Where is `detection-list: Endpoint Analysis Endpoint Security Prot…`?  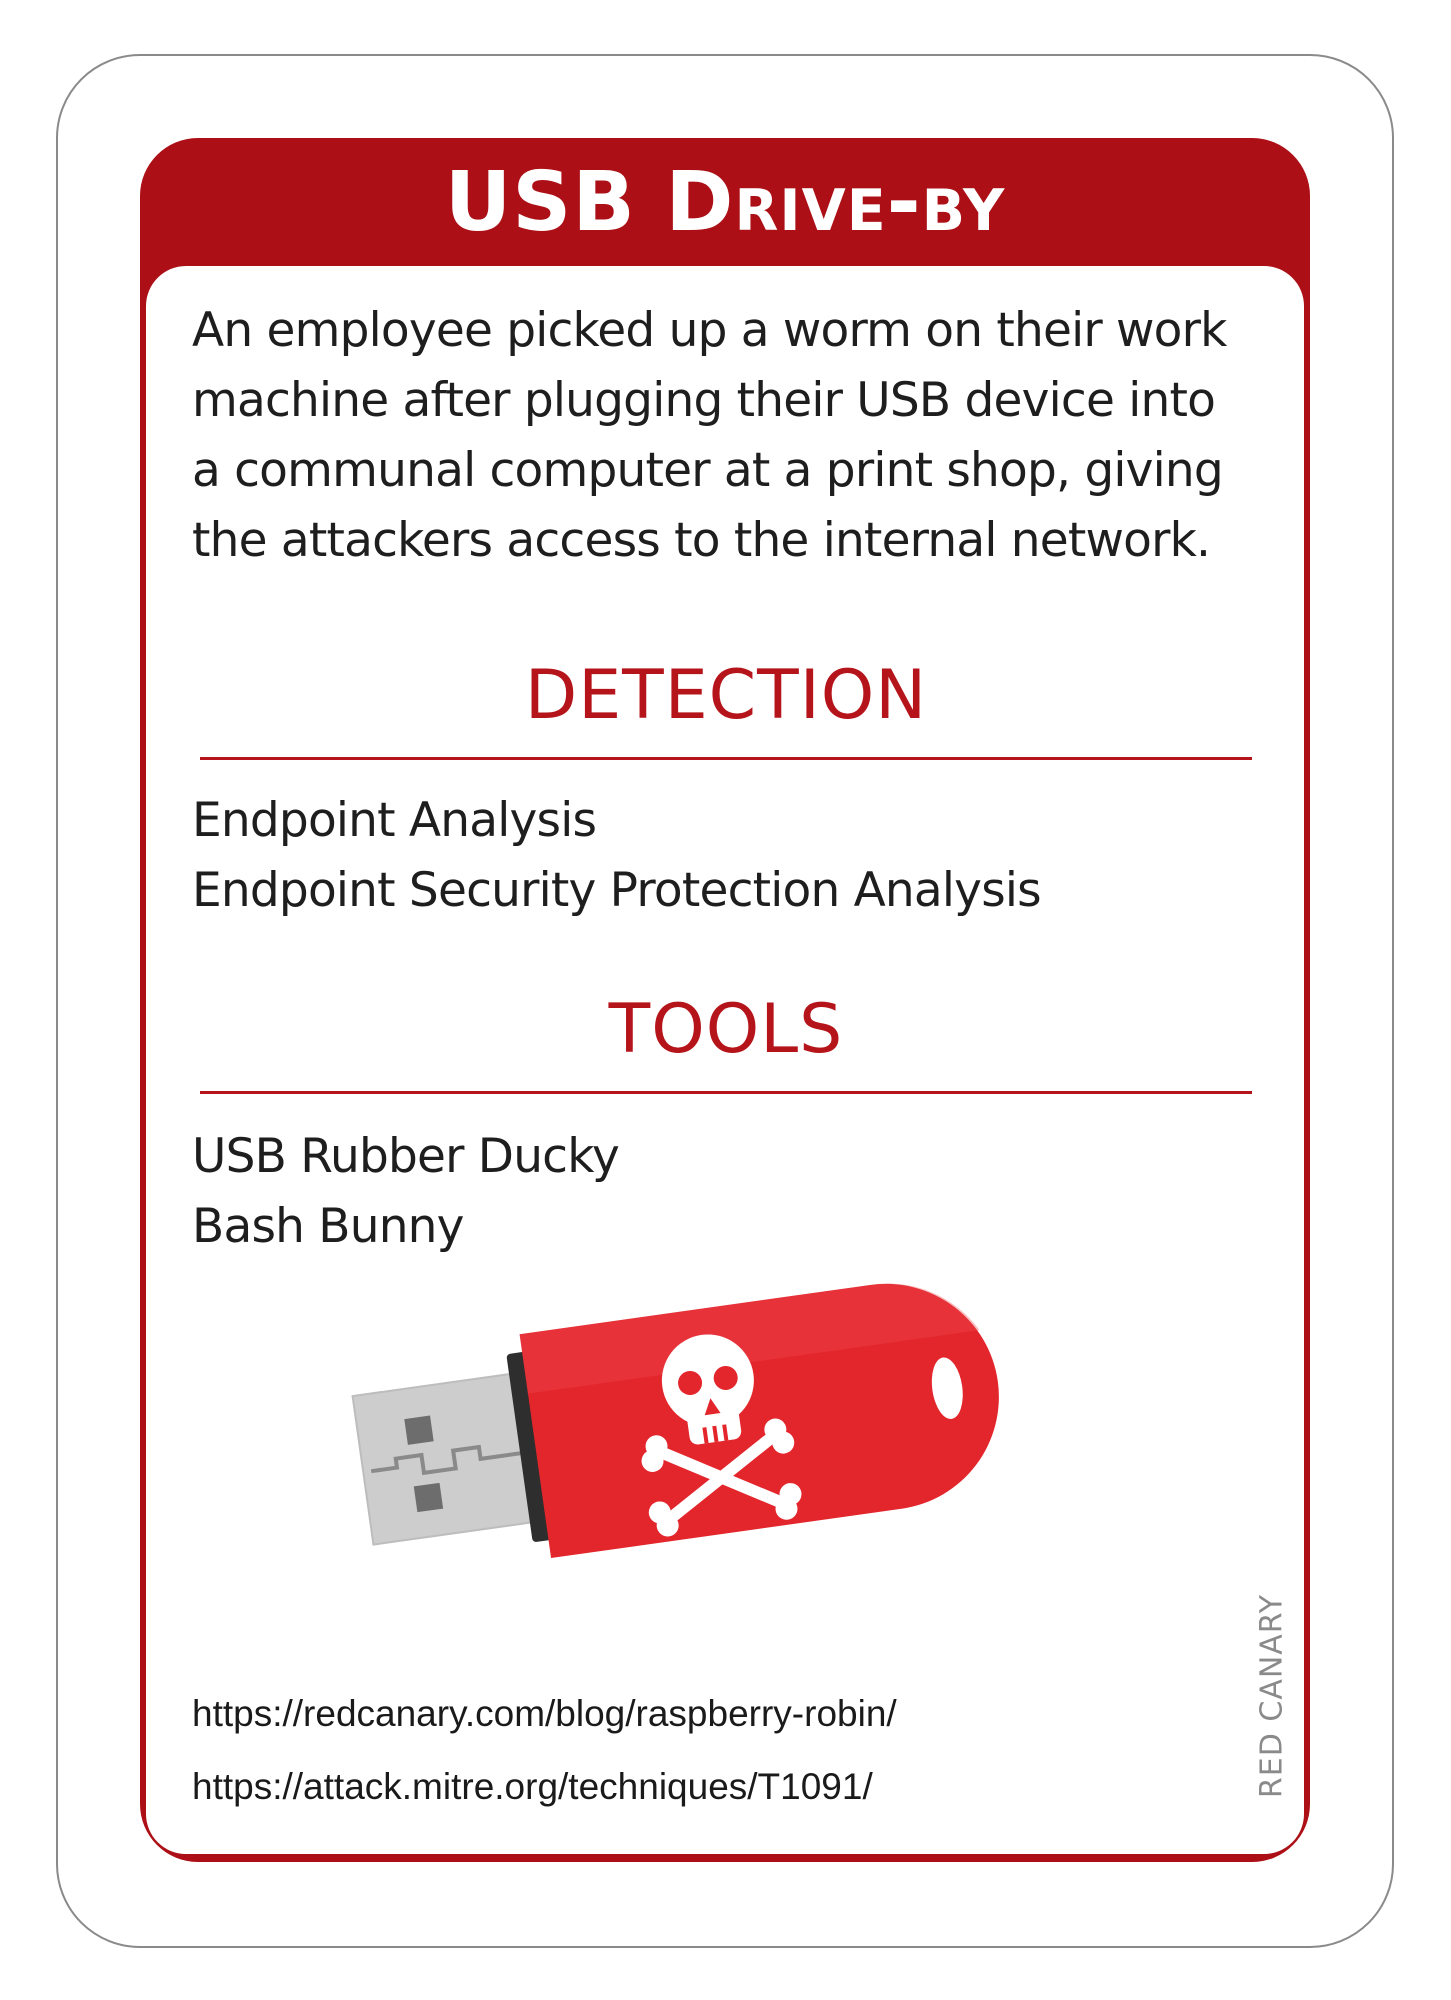 detection-list: Endpoint Analysis Endpoint Security Prot… is located at coordinates (617, 856).